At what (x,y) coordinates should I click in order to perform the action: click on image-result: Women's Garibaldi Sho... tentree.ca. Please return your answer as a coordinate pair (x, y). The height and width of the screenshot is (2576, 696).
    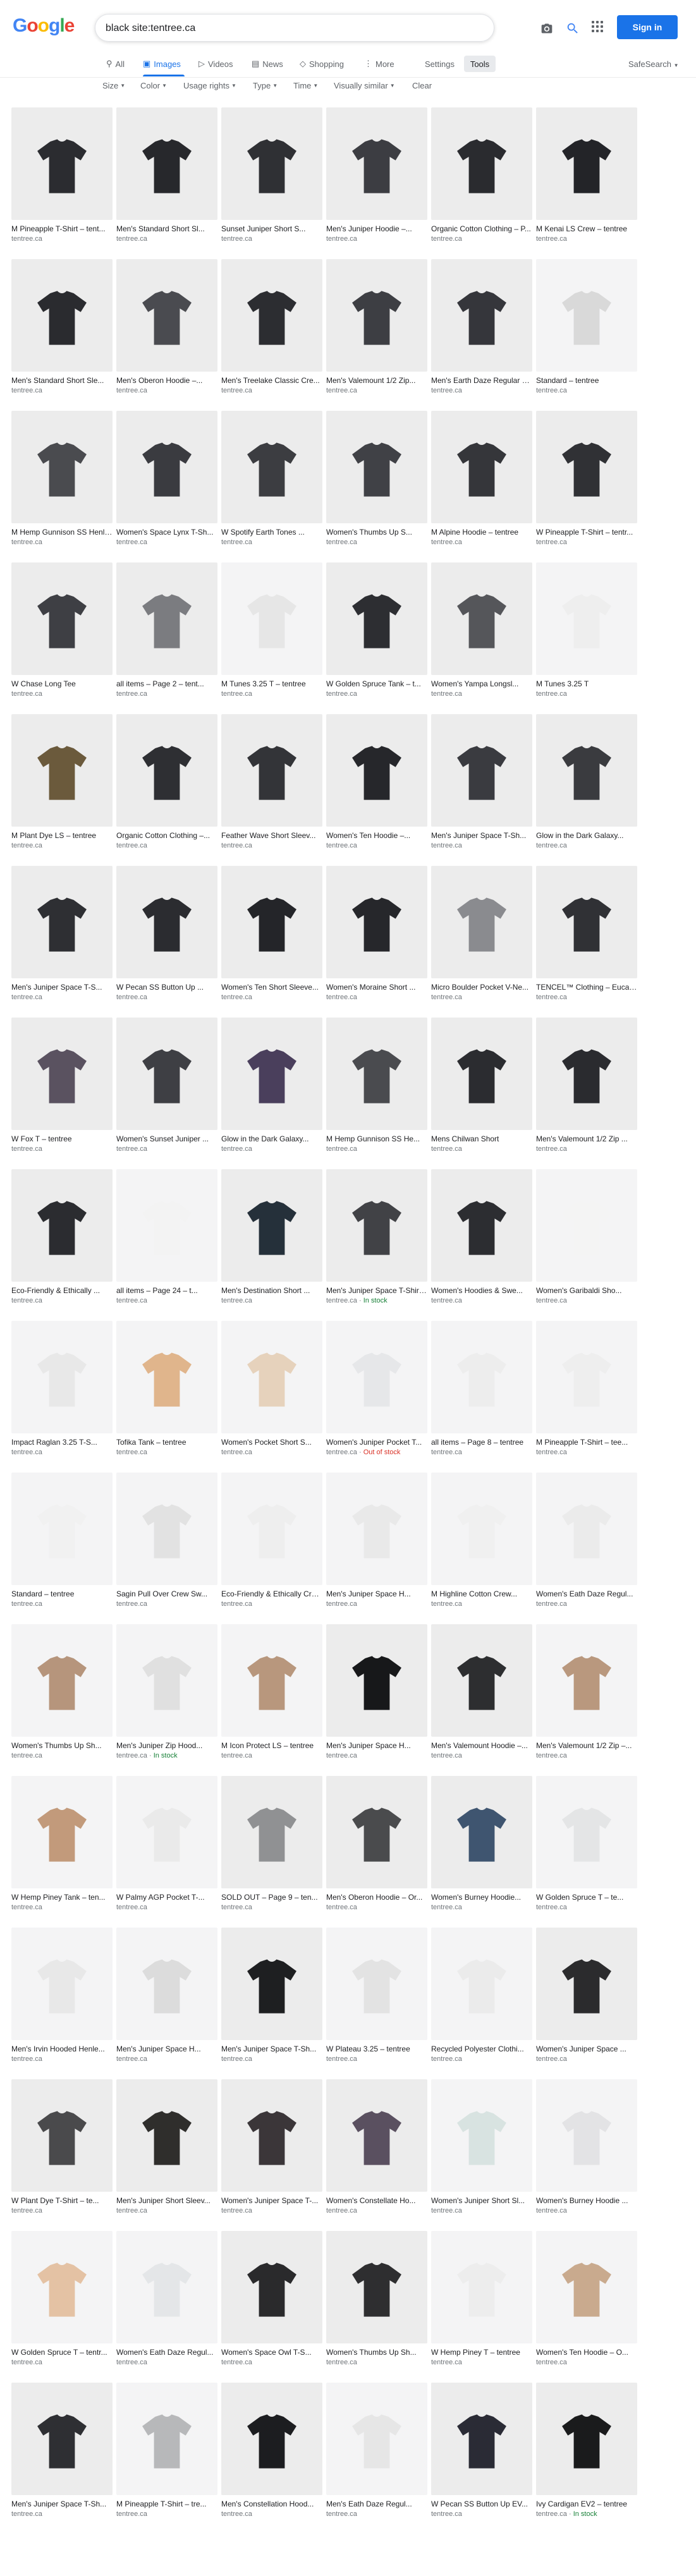
    Looking at the image, I should click on (586, 1240).